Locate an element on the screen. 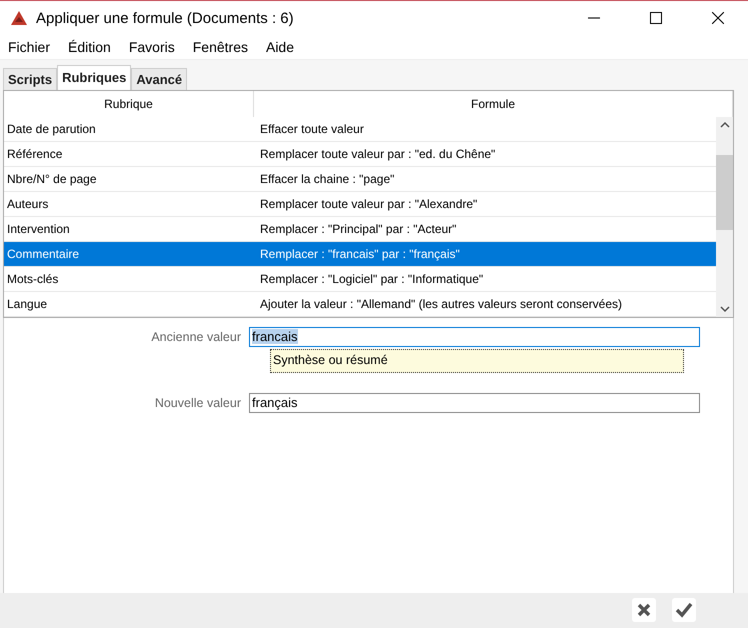 The height and width of the screenshot is (628, 748). tab: Scripts is located at coordinates (30, 79).